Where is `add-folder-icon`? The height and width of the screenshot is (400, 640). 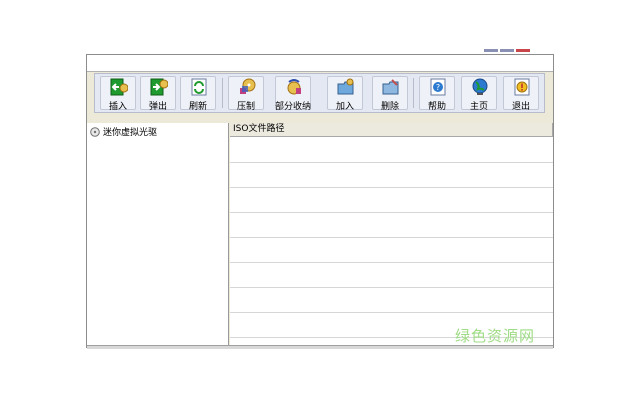
add-folder-icon is located at coordinates (345, 86).